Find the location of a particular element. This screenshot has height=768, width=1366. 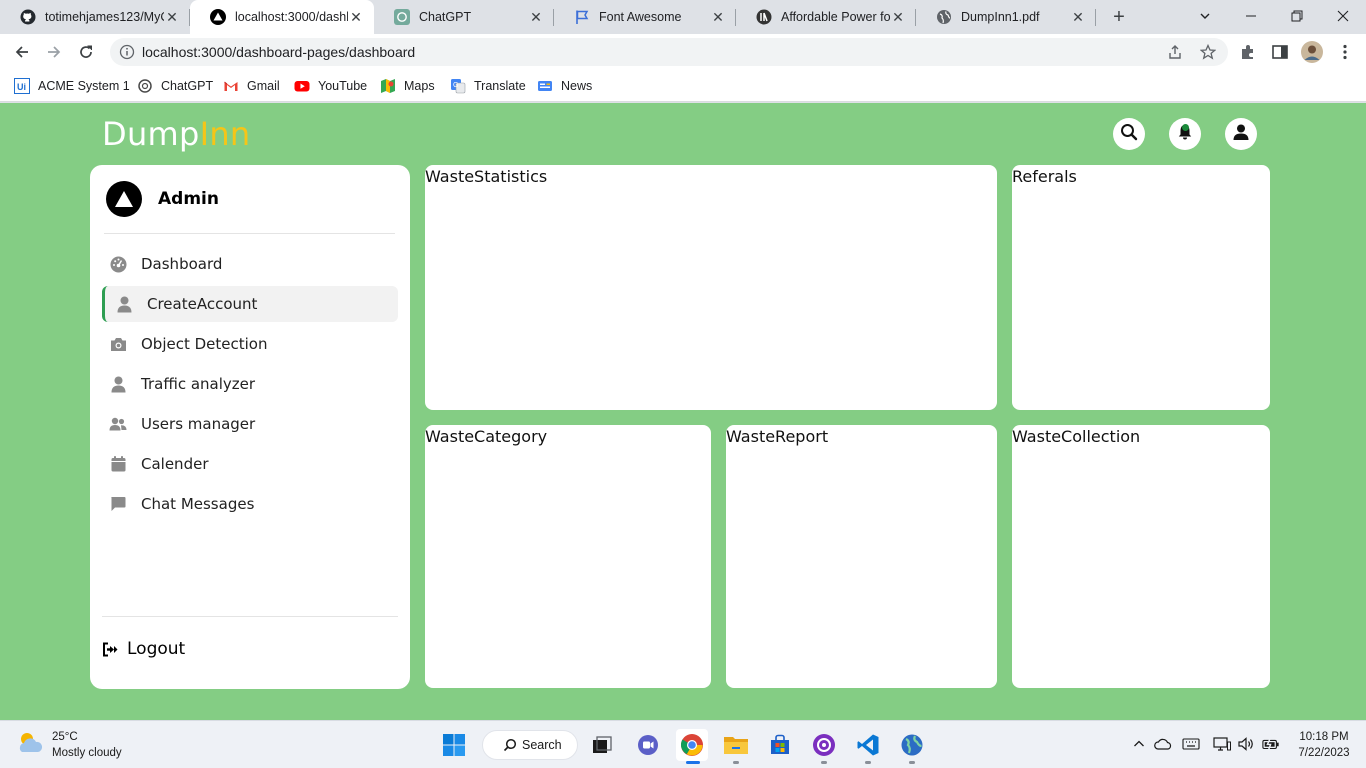

logout-label: Logout is located at coordinates (156, 649).